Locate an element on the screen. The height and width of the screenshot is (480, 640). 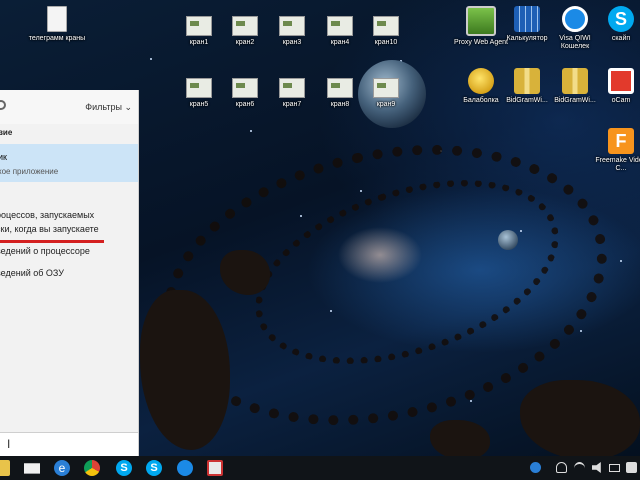
people-icon is located at coordinates (561, 467).